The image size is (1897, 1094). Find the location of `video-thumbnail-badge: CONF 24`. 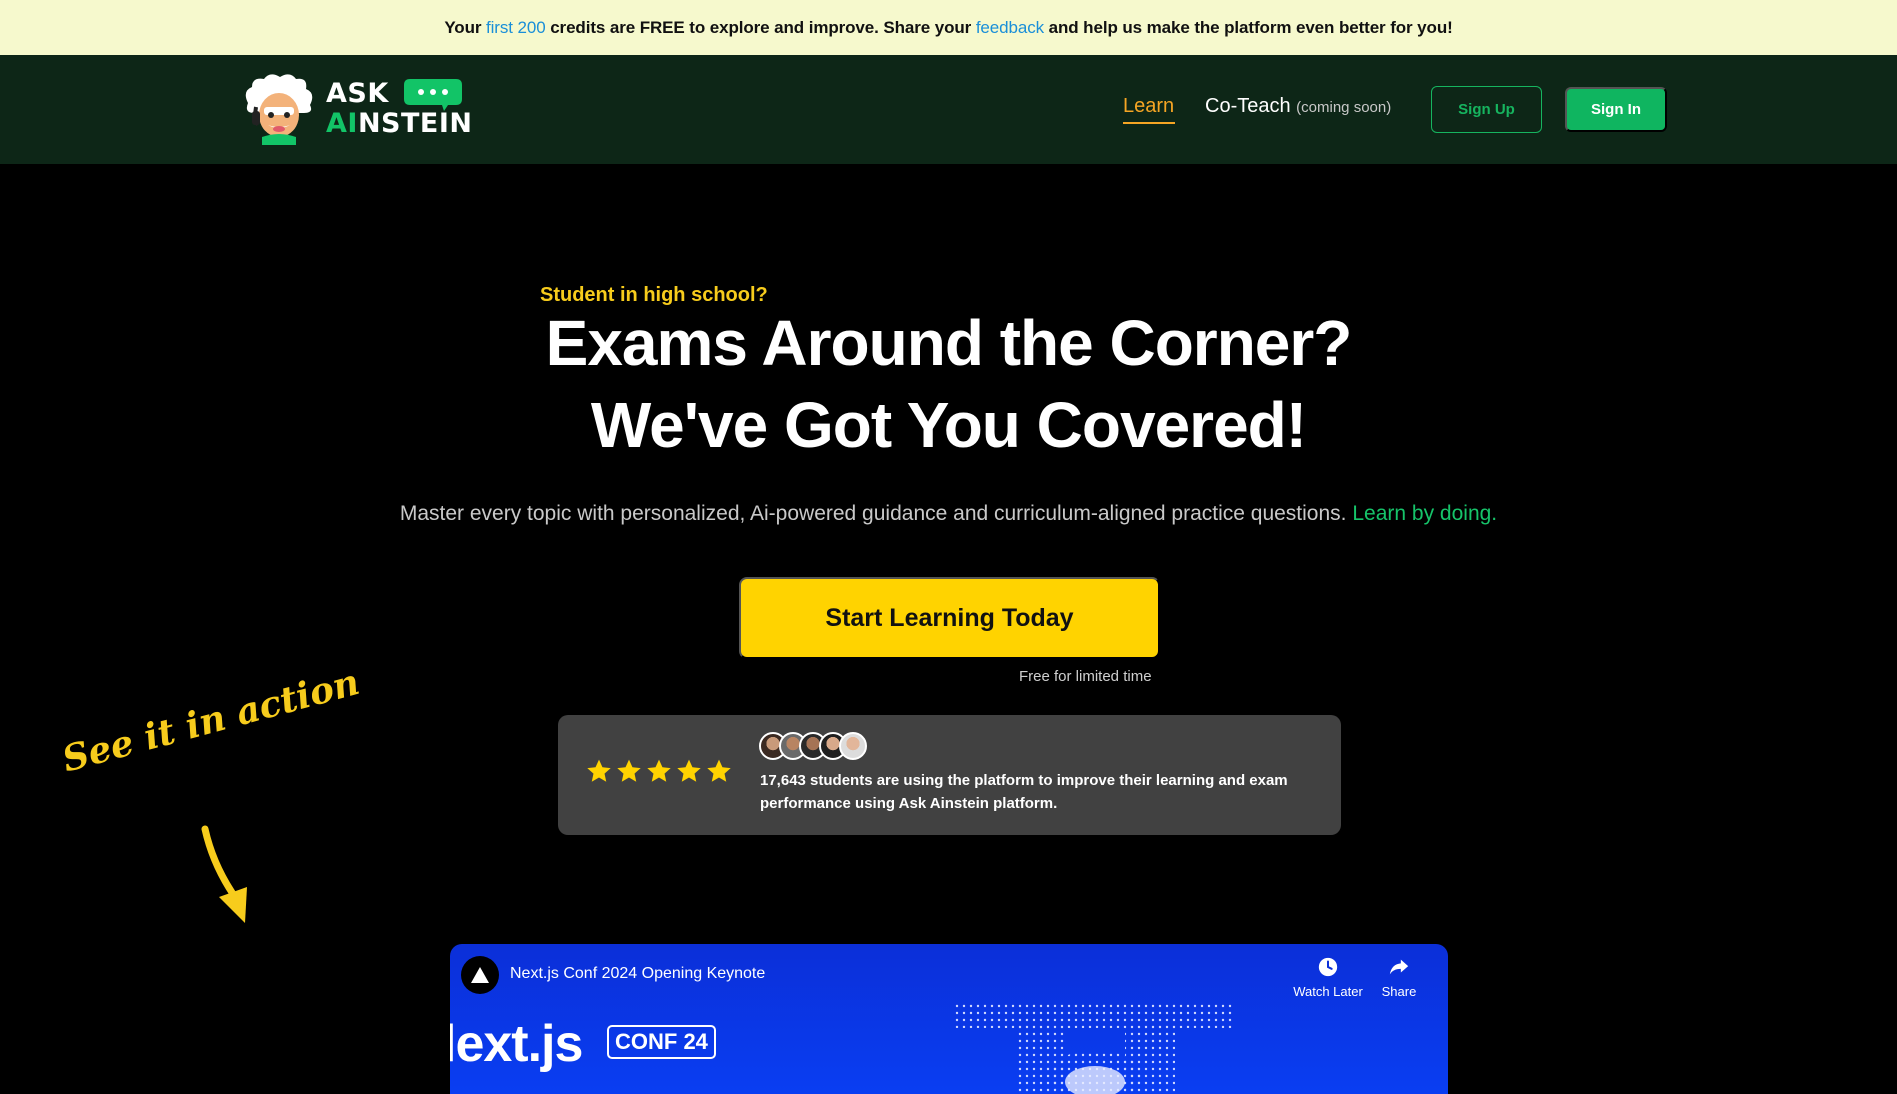

video-thumbnail-badge: CONF 24 is located at coordinates (661, 1042).